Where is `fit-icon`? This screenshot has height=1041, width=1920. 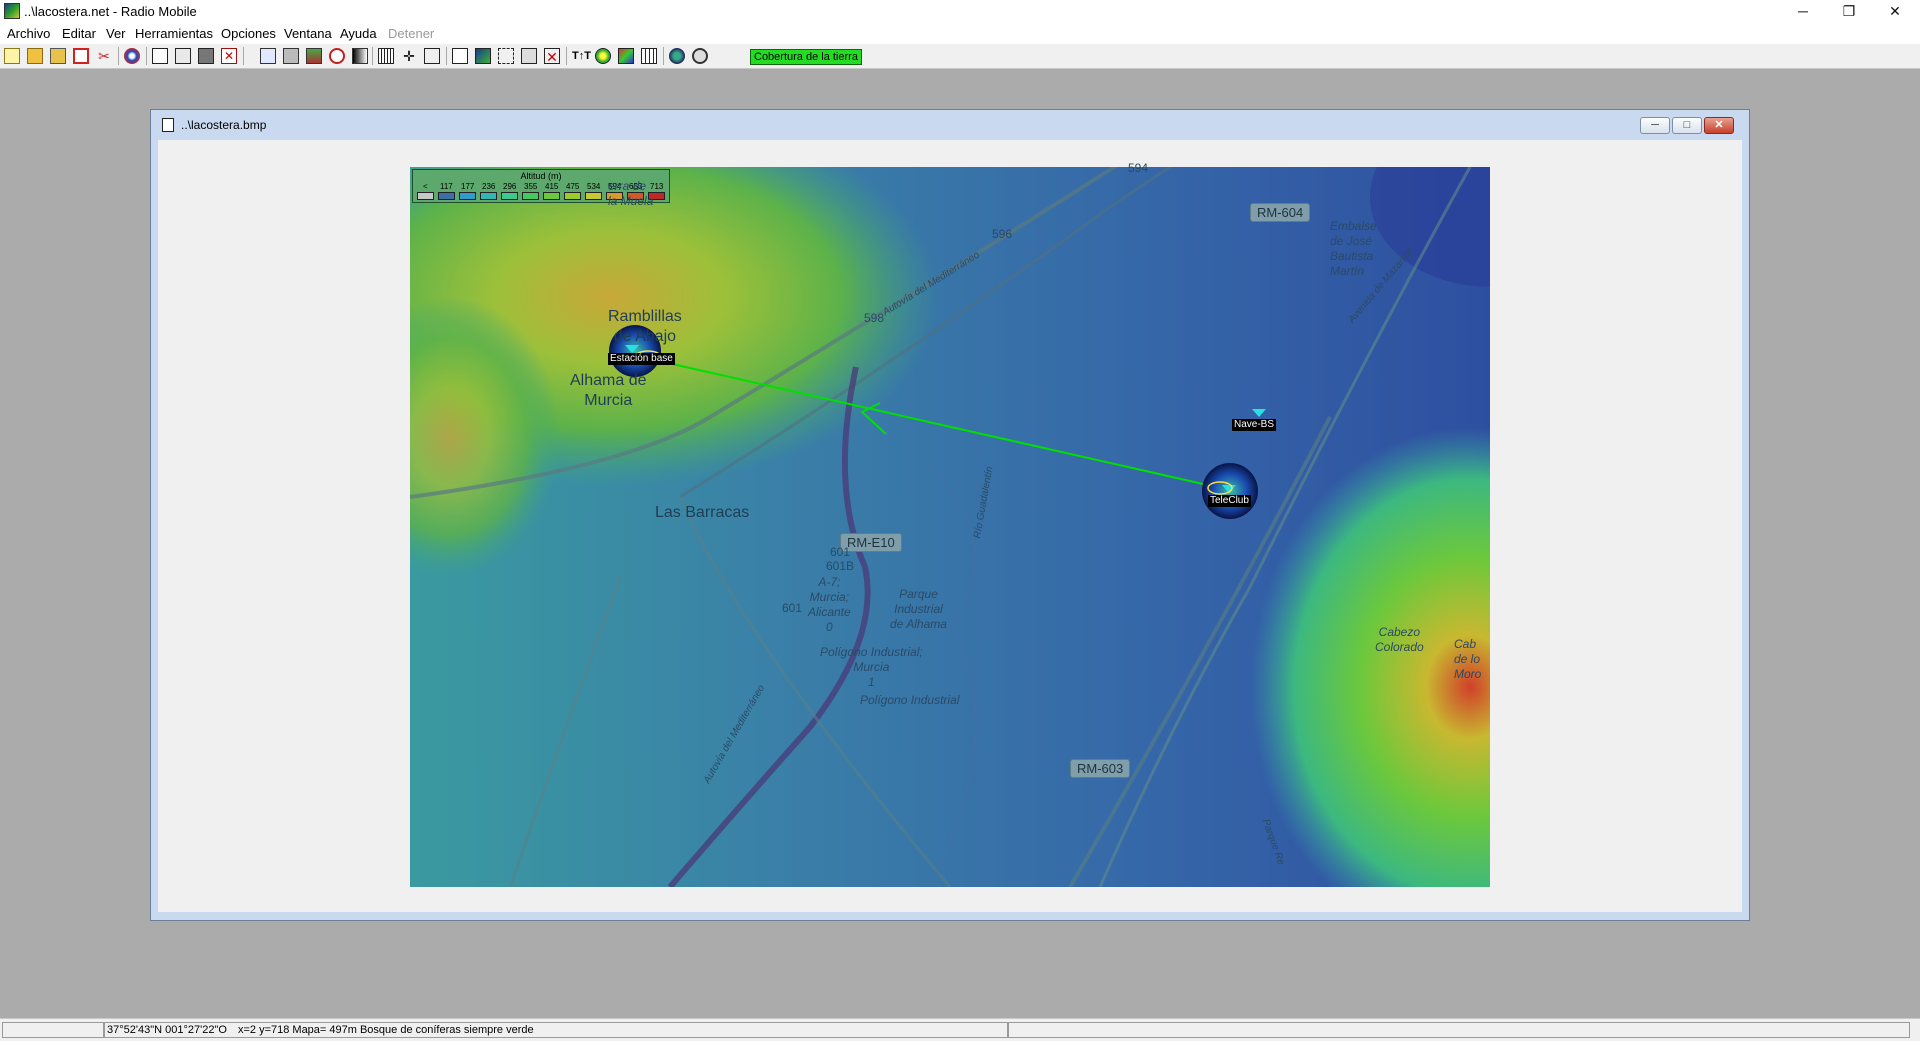
fit-icon is located at coordinates (506, 56).